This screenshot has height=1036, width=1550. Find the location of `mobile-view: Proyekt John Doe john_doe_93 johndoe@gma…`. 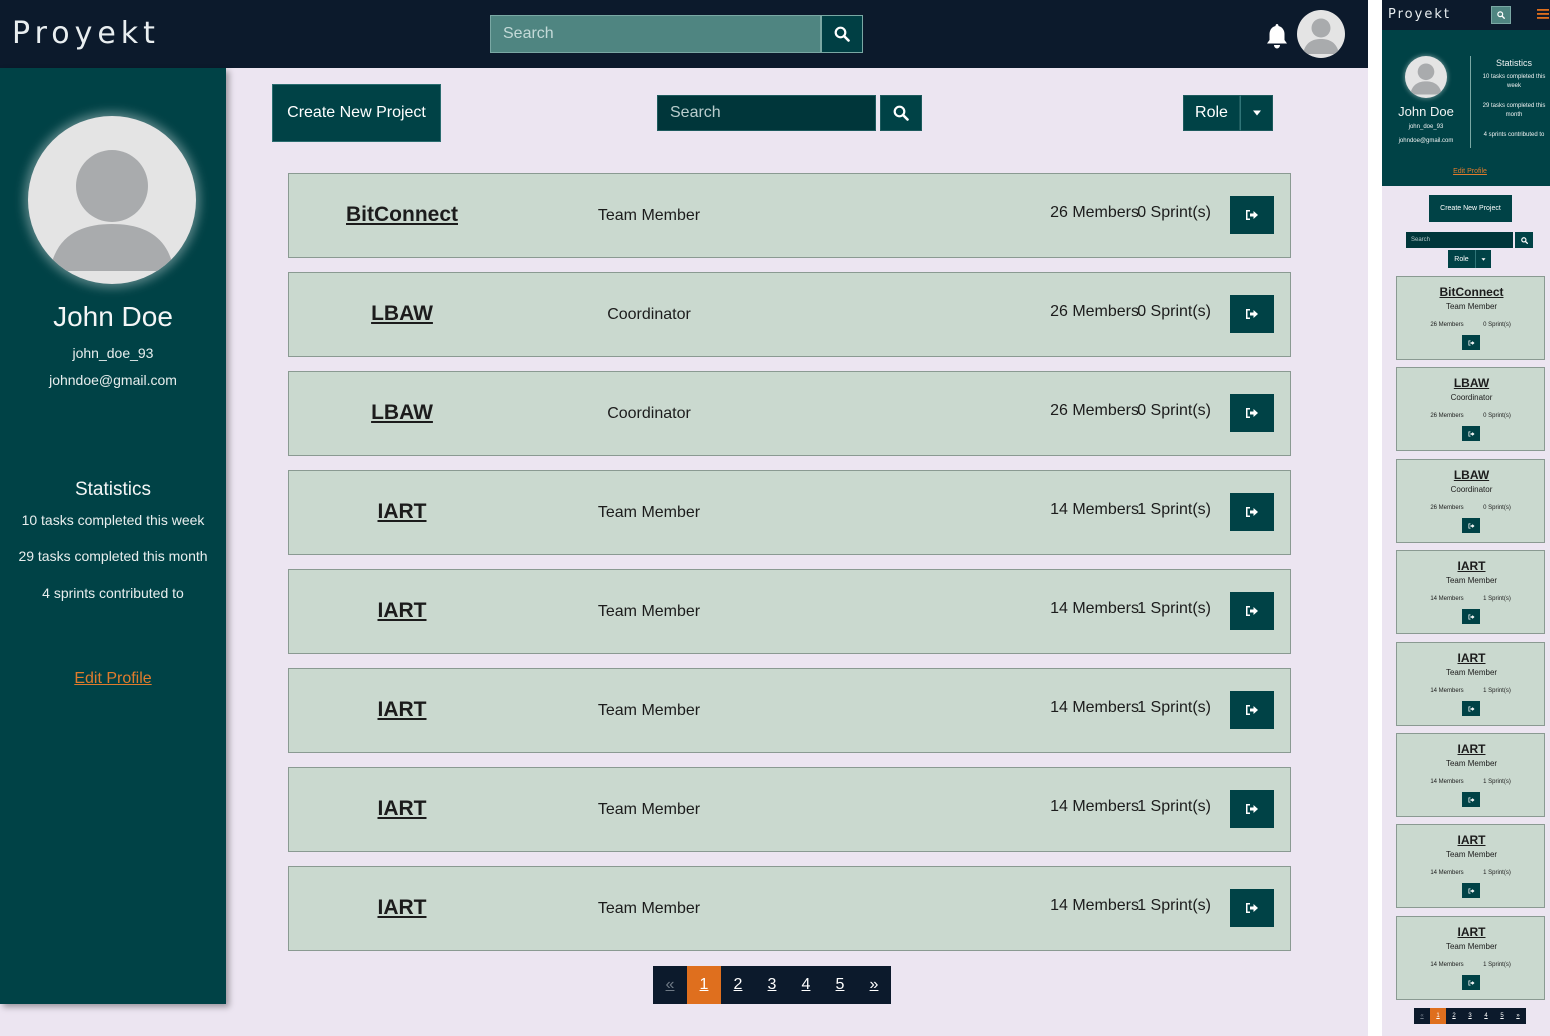

mobile-view: Proyekt John Doe john_doe_93 johndoe@gma… is located at coordinates (1466, 518).